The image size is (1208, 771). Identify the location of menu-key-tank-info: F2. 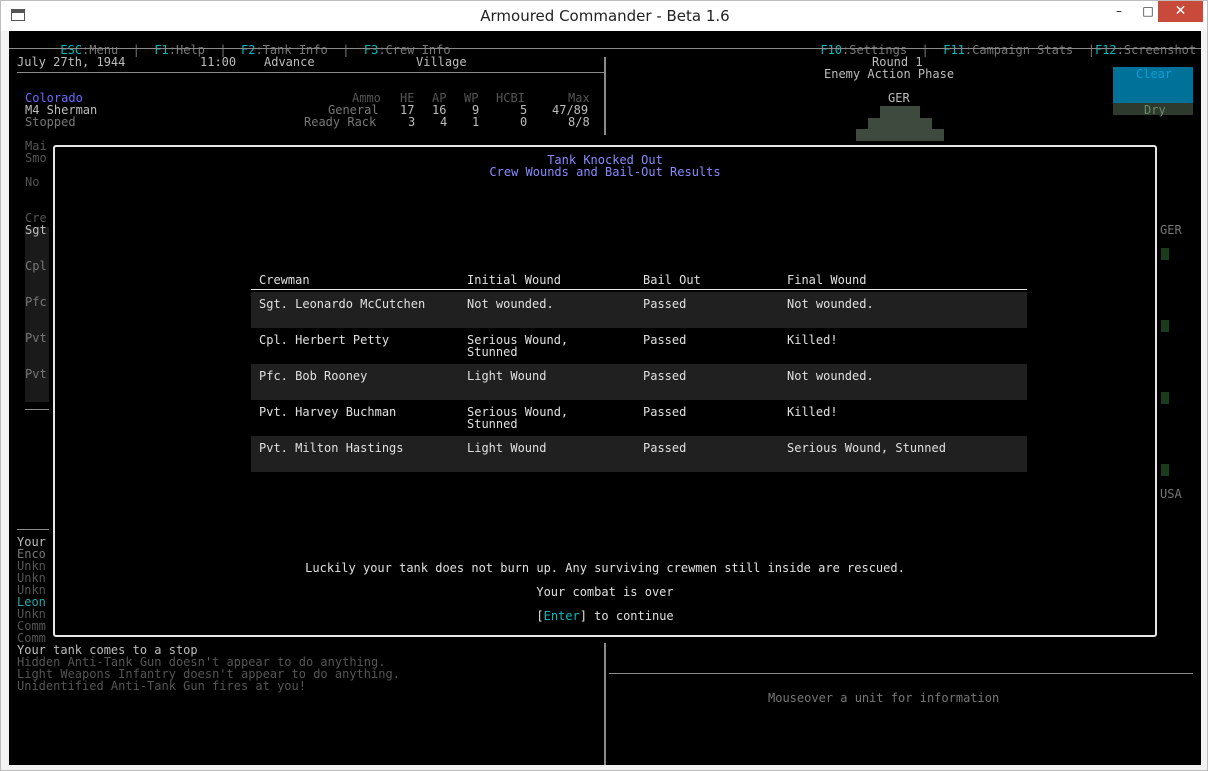
(248, 50).